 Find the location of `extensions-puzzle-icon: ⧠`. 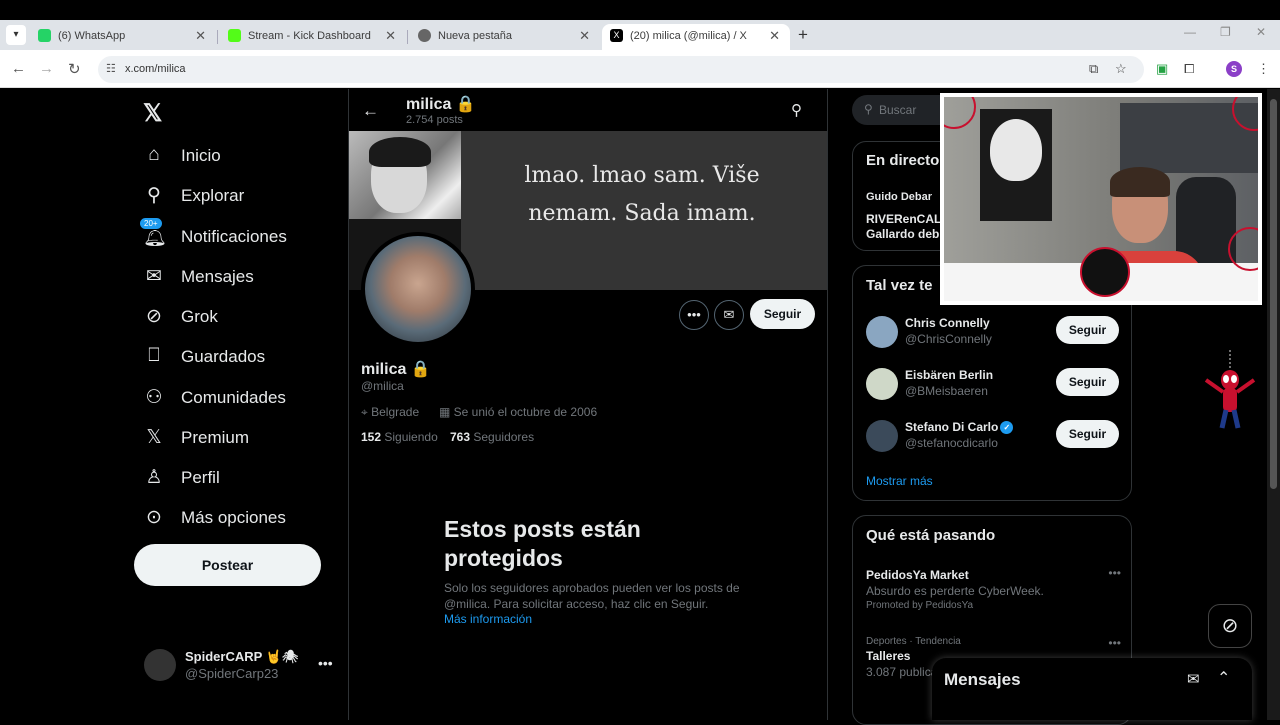

extensions-puzzle-icon: ⧠ is located at coordinates (1189, 69).